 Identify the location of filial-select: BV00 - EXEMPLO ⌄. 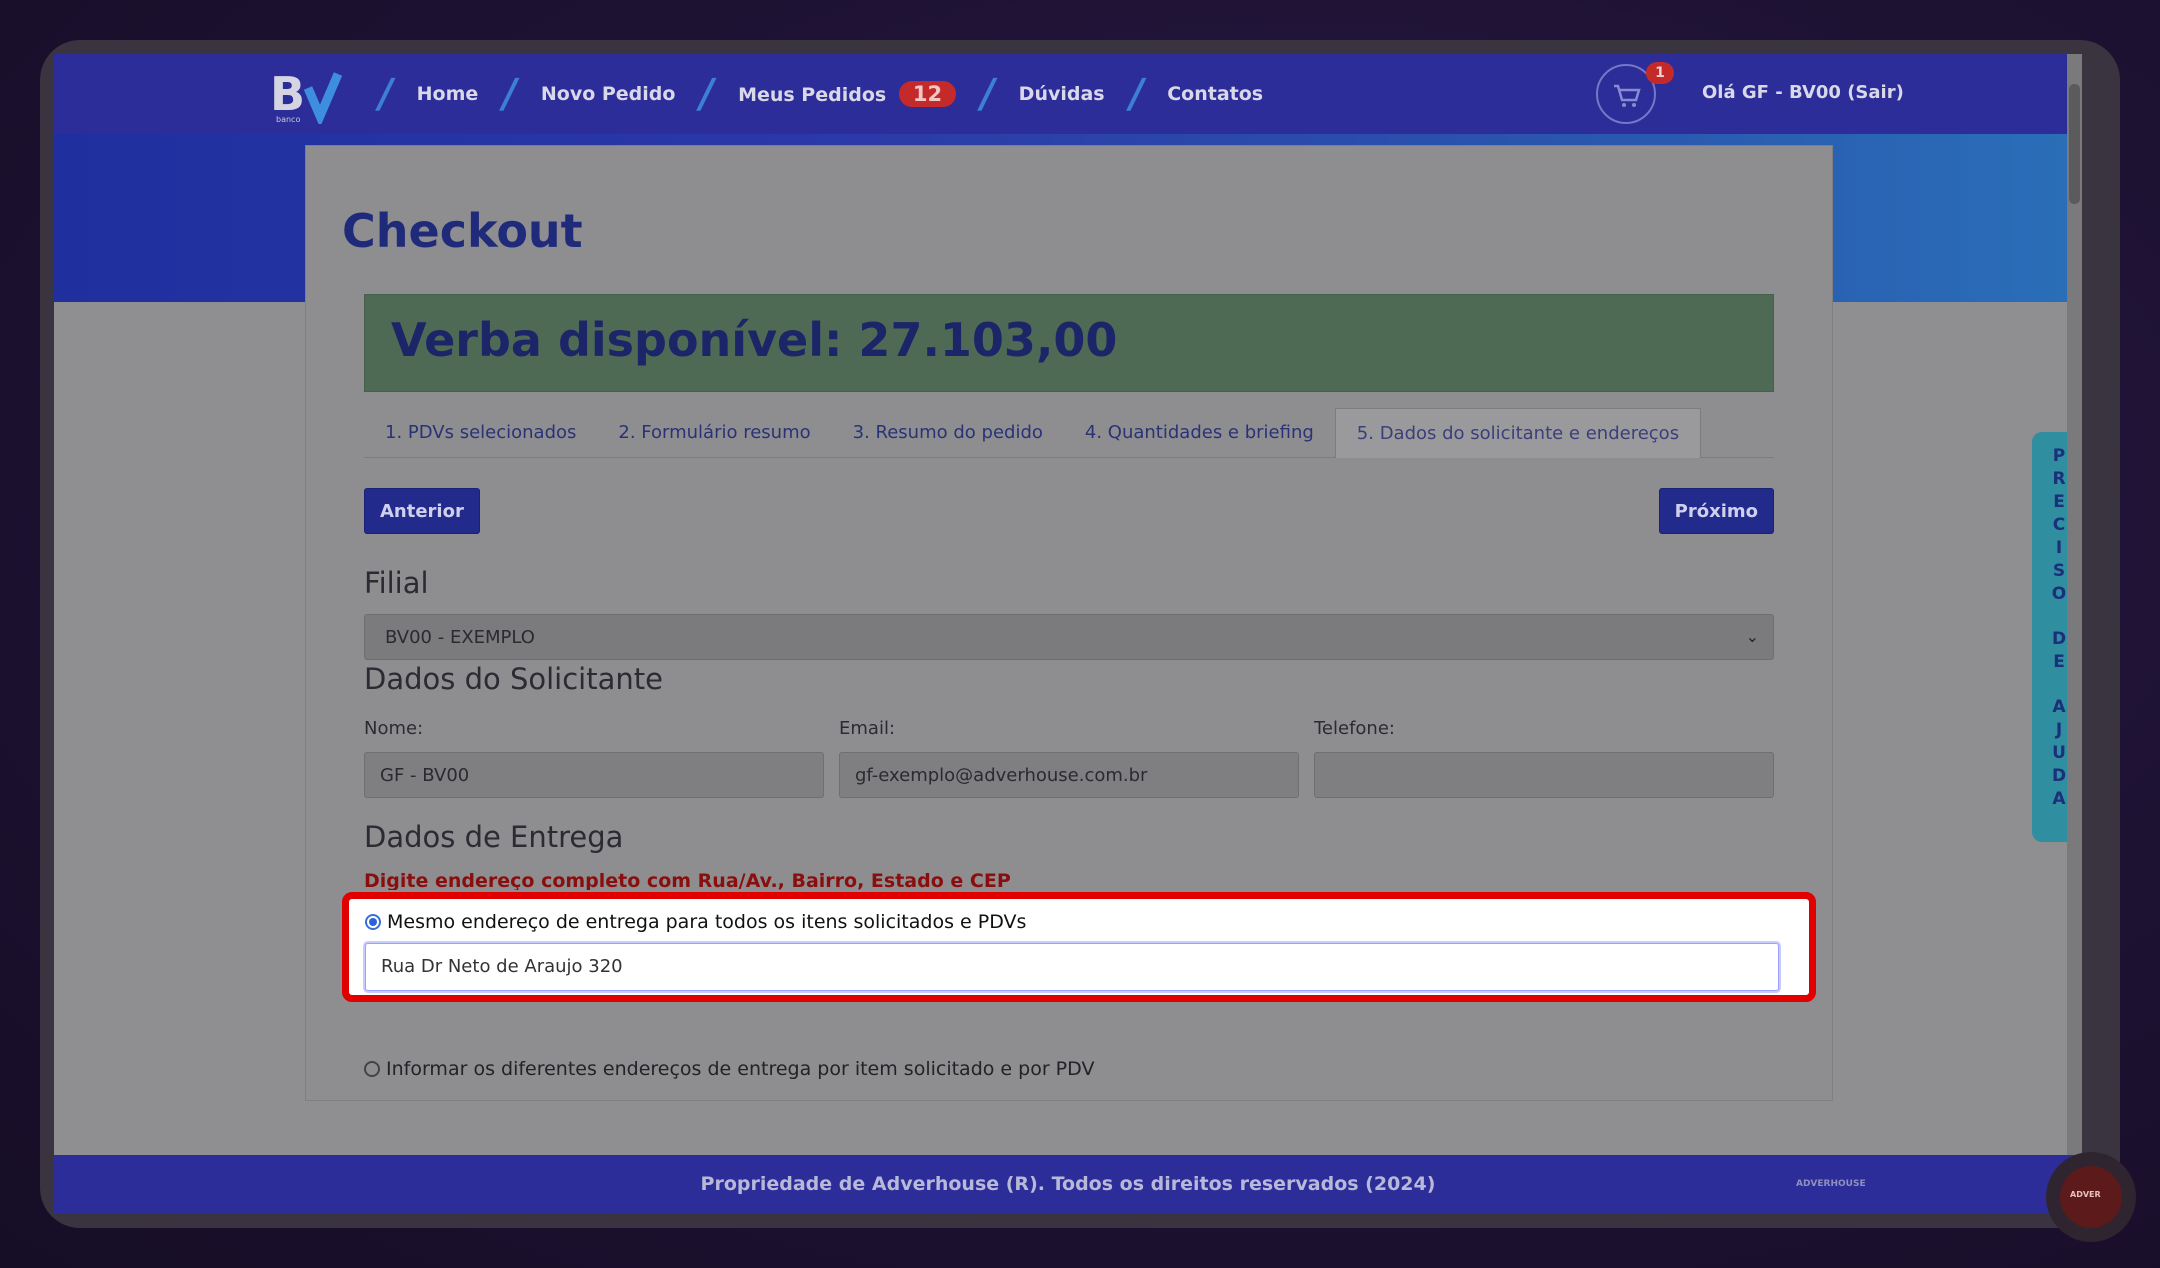
(1069, 637).